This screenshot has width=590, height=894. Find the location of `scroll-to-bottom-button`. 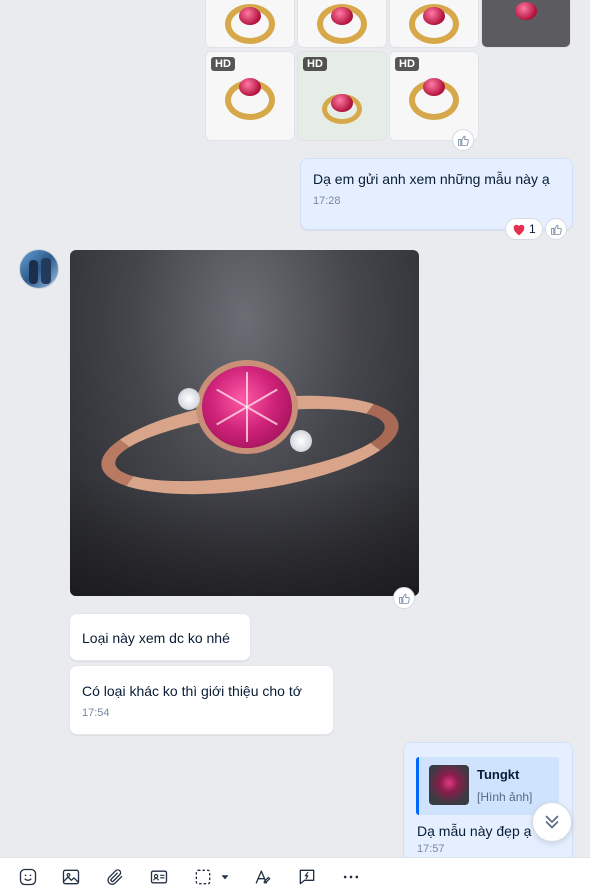

scroll-to-bottom-button is located at coordinates (552, 822).